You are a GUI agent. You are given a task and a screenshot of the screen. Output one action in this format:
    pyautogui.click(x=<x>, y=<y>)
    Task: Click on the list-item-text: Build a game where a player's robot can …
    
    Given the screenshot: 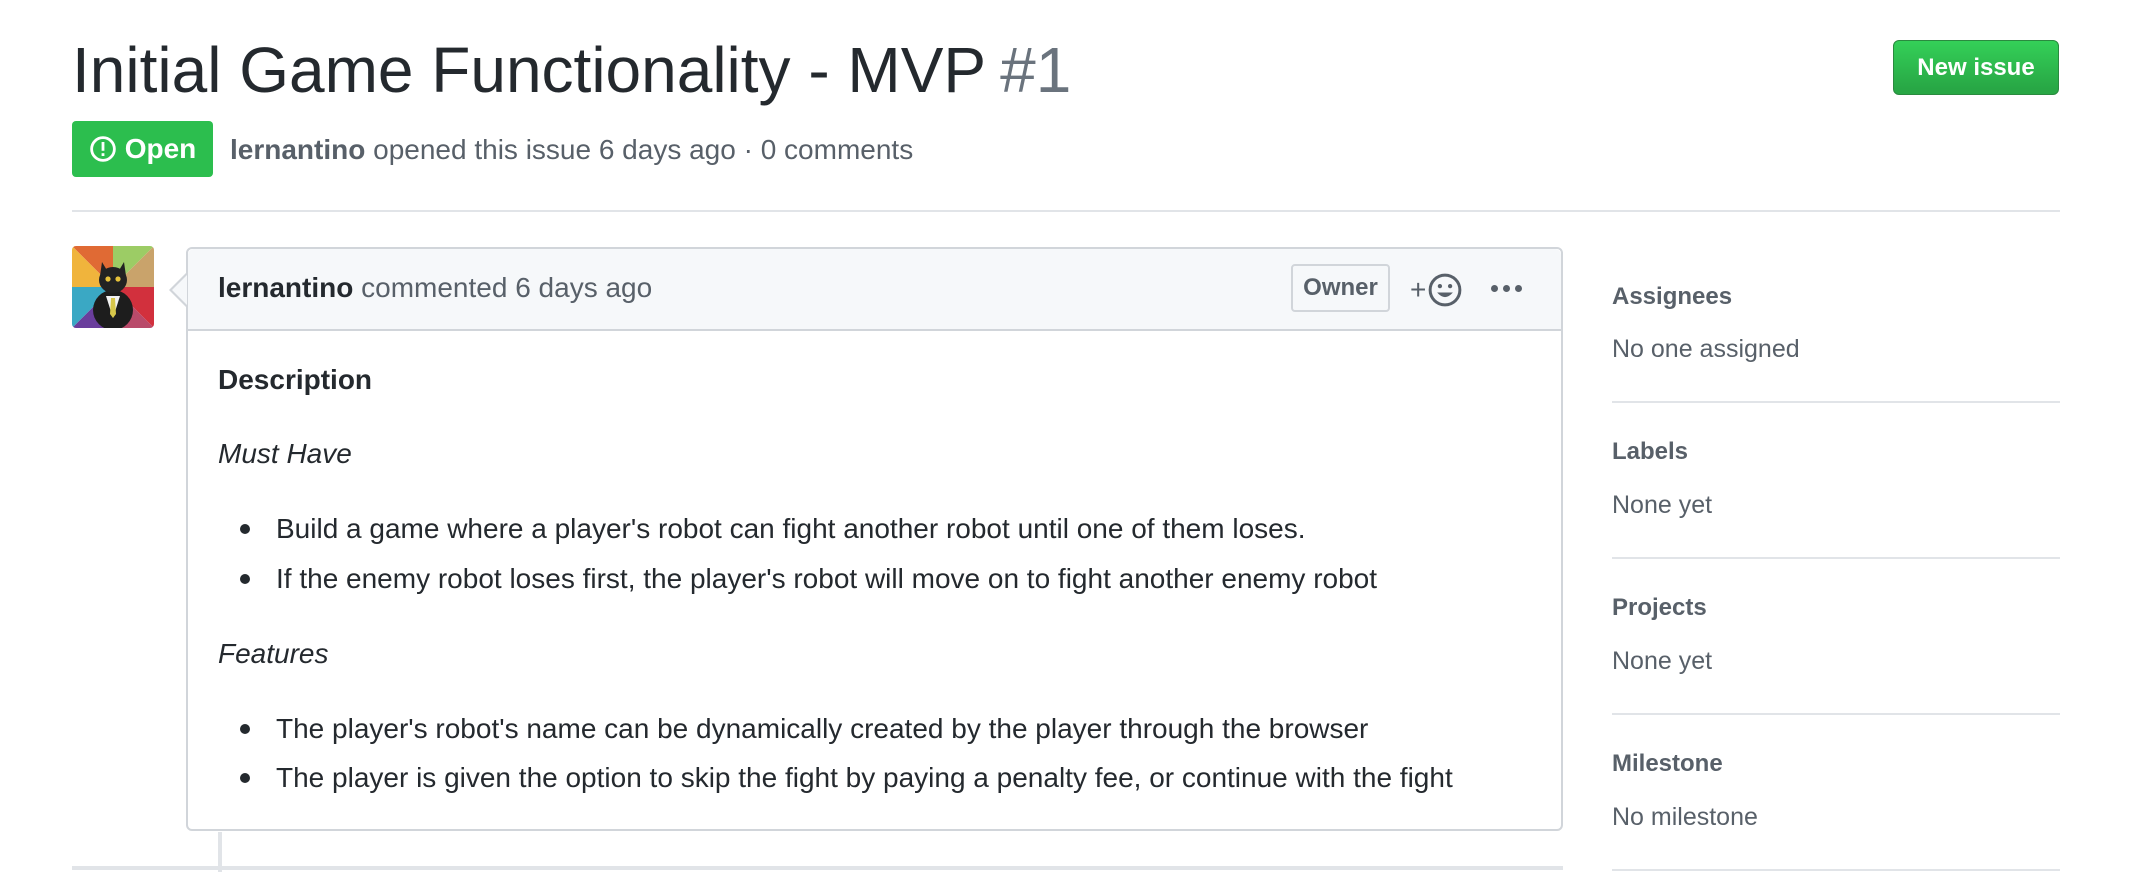 What is the action you would take?
    pyautogui.click(x=791, y=528)
    